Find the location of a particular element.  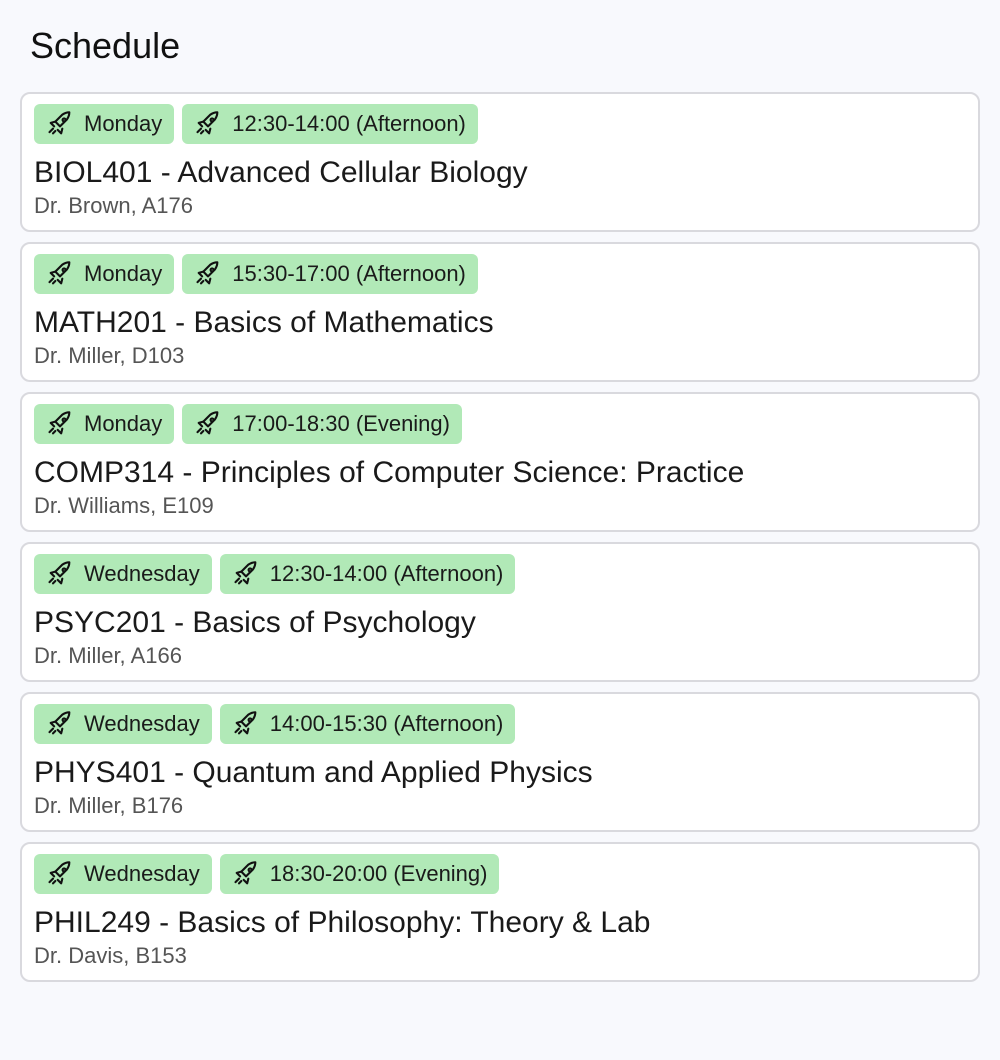

course-instructor-room: Dr. Miller, B176 is located at coordinates (109, 805).